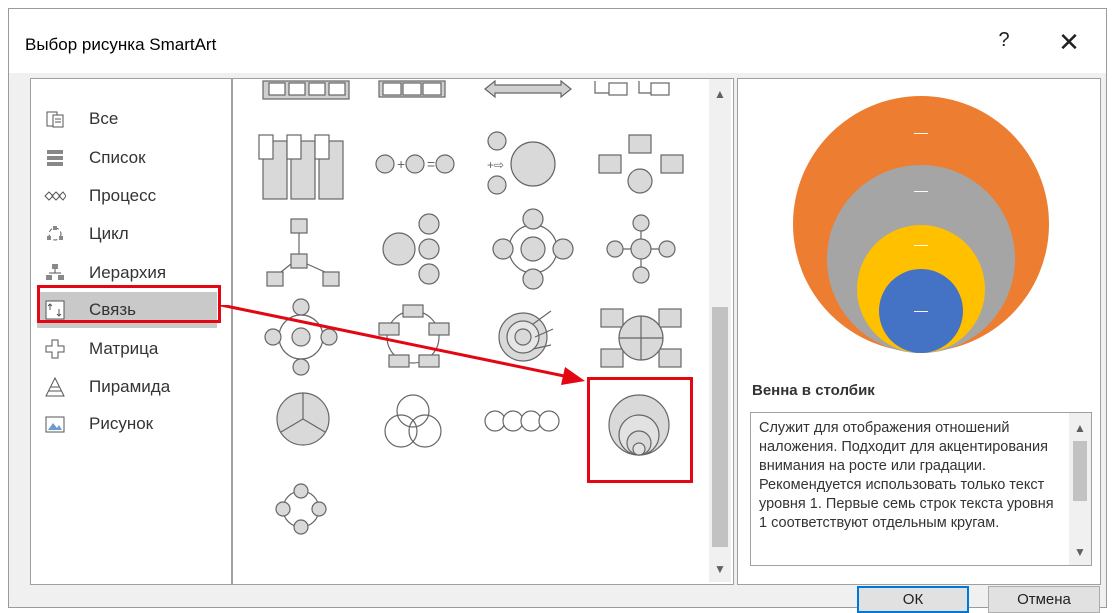  I want to click on venn-label-3: —, so click(921, 244).